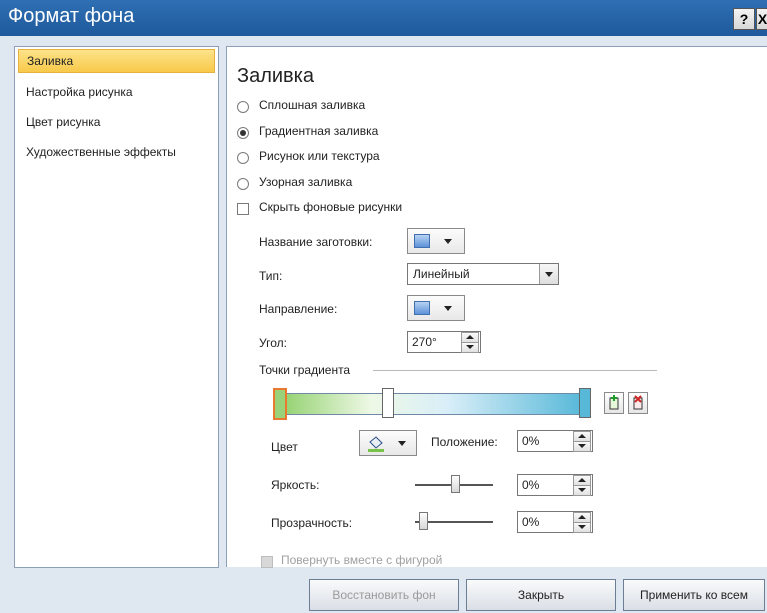  I want to click on direction-label: Направление:, so click(298, 309).